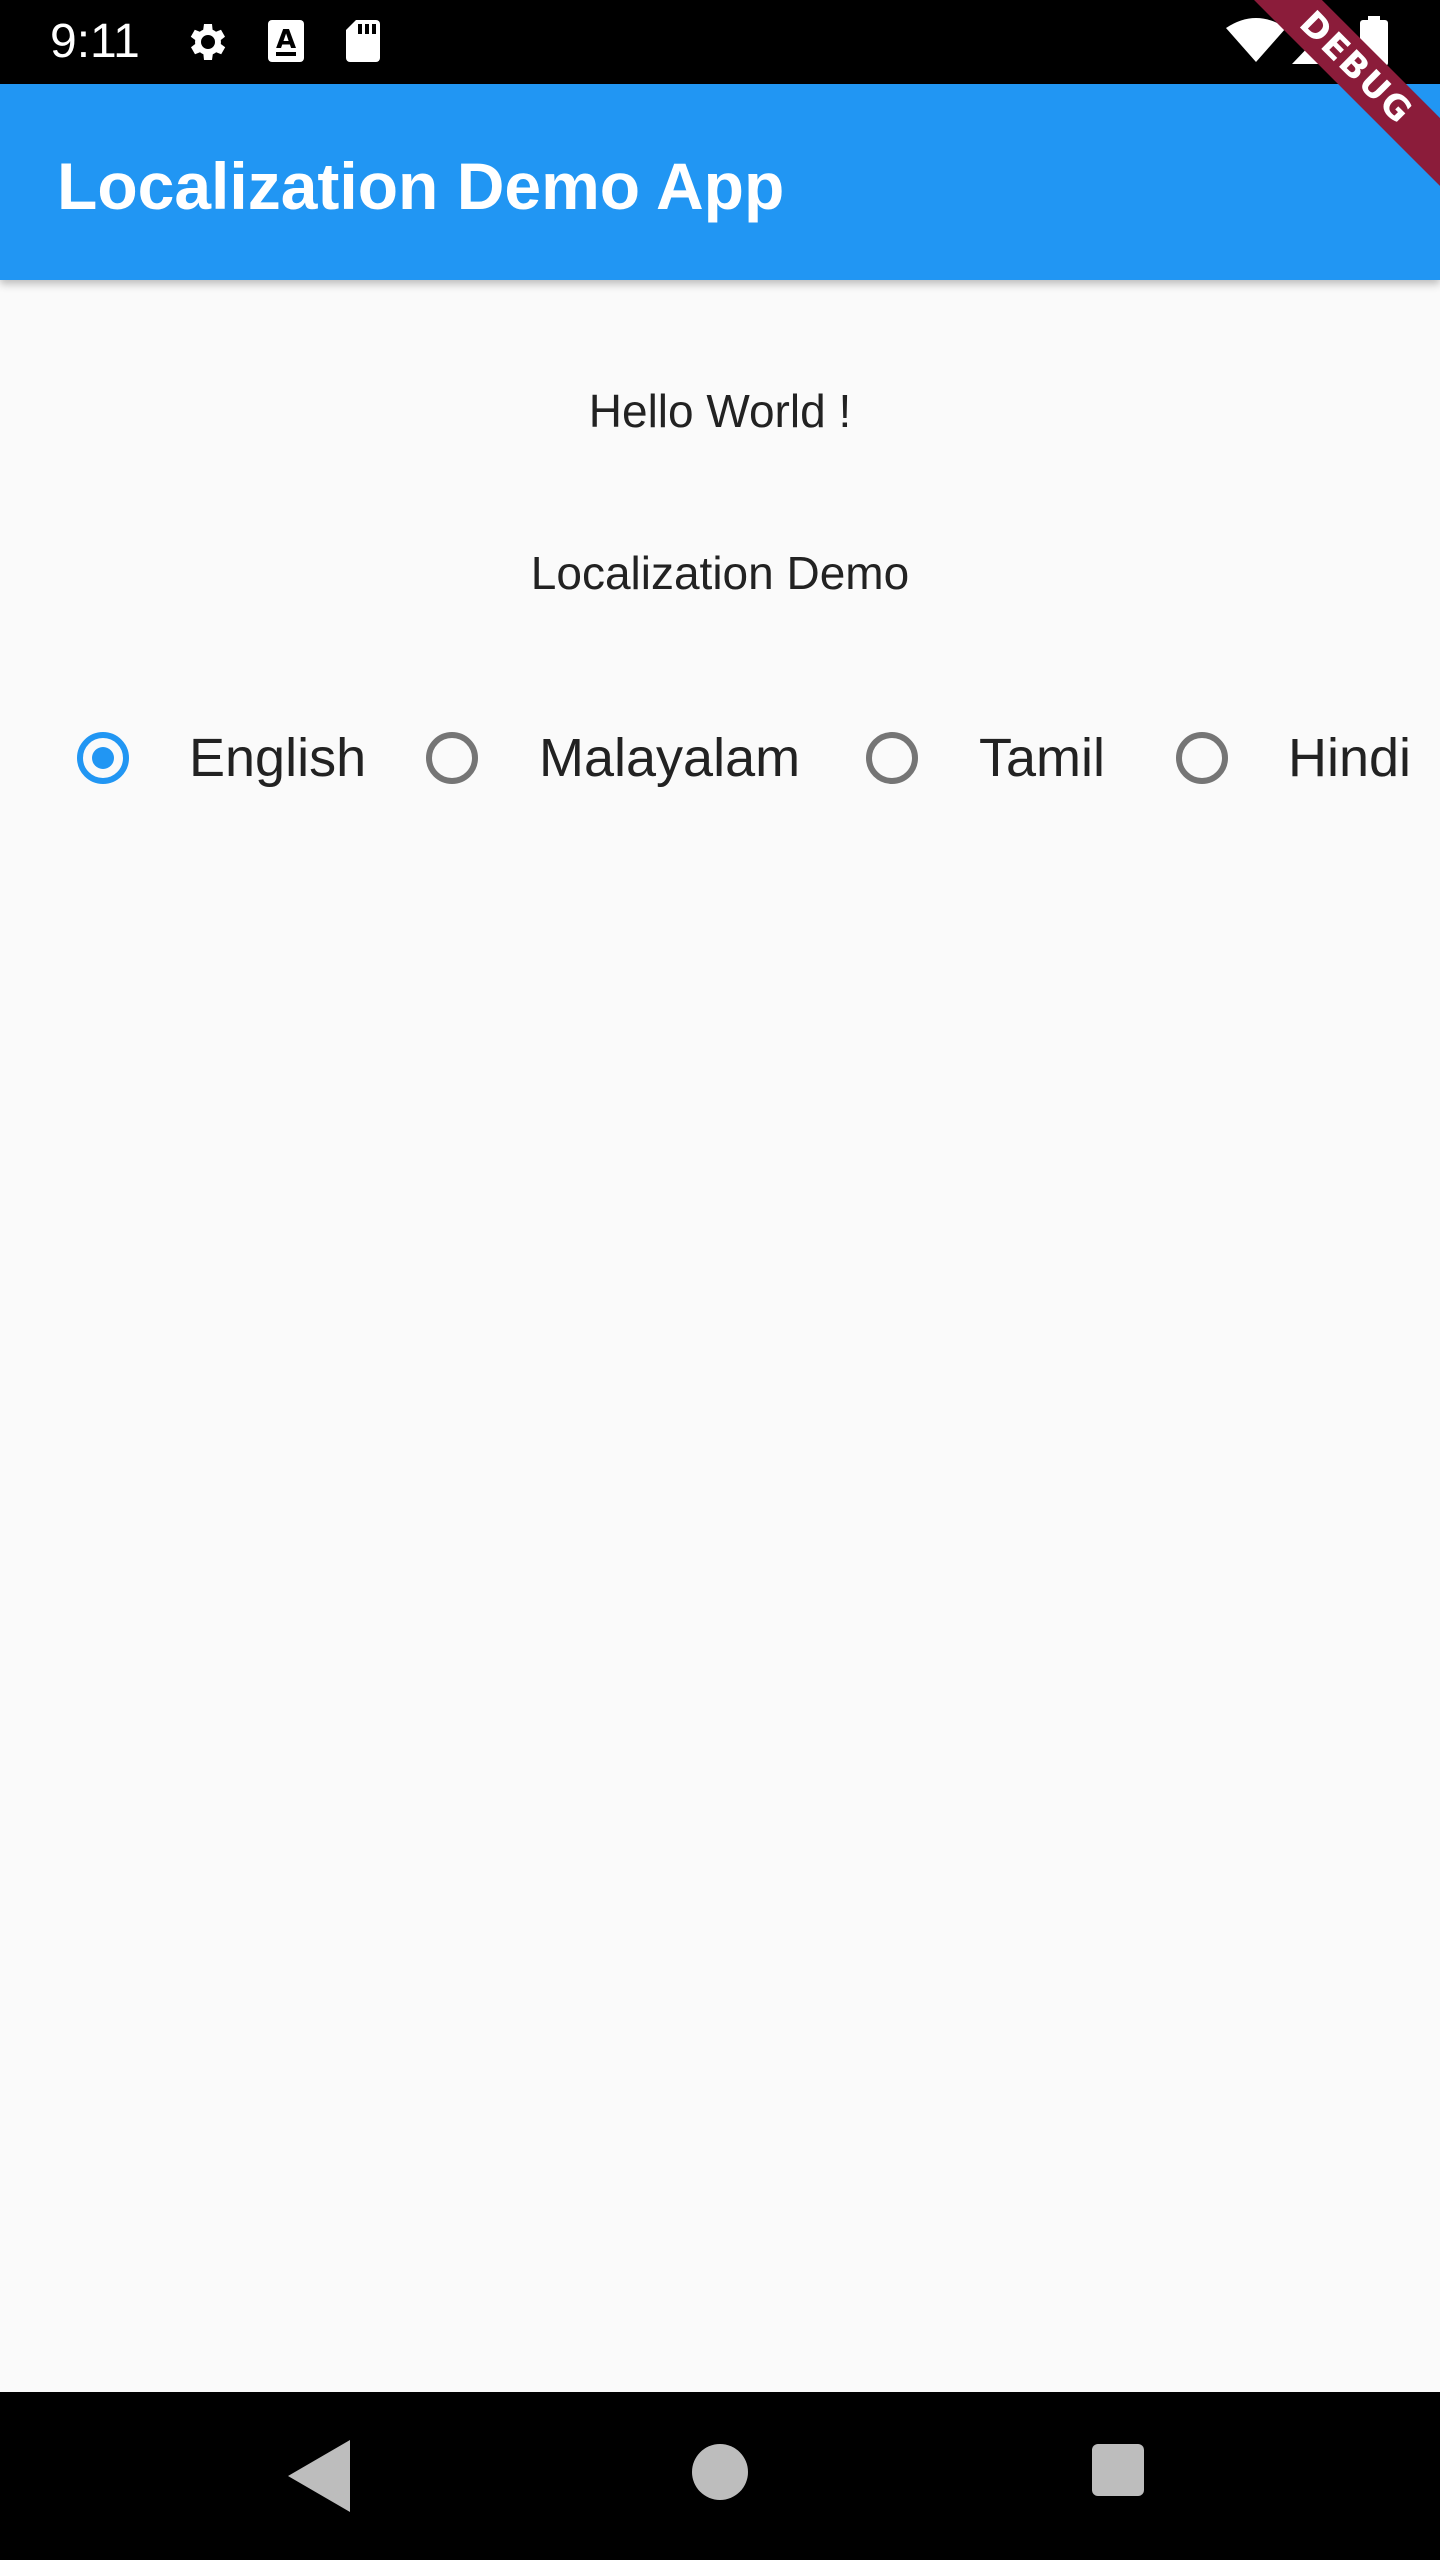 The image size is (1440, 2560). I want to click on radio-button-tamil, so click(892, 758).